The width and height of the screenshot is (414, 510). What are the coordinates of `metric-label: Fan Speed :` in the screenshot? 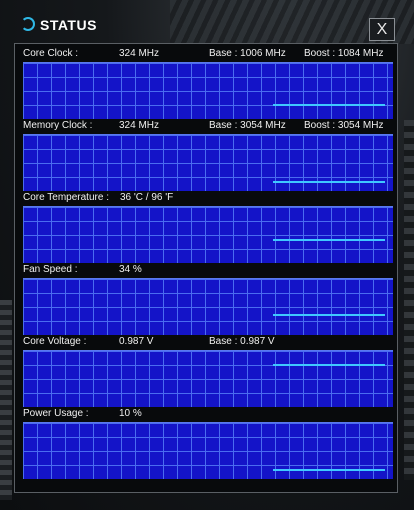 It's located at (50, 269).